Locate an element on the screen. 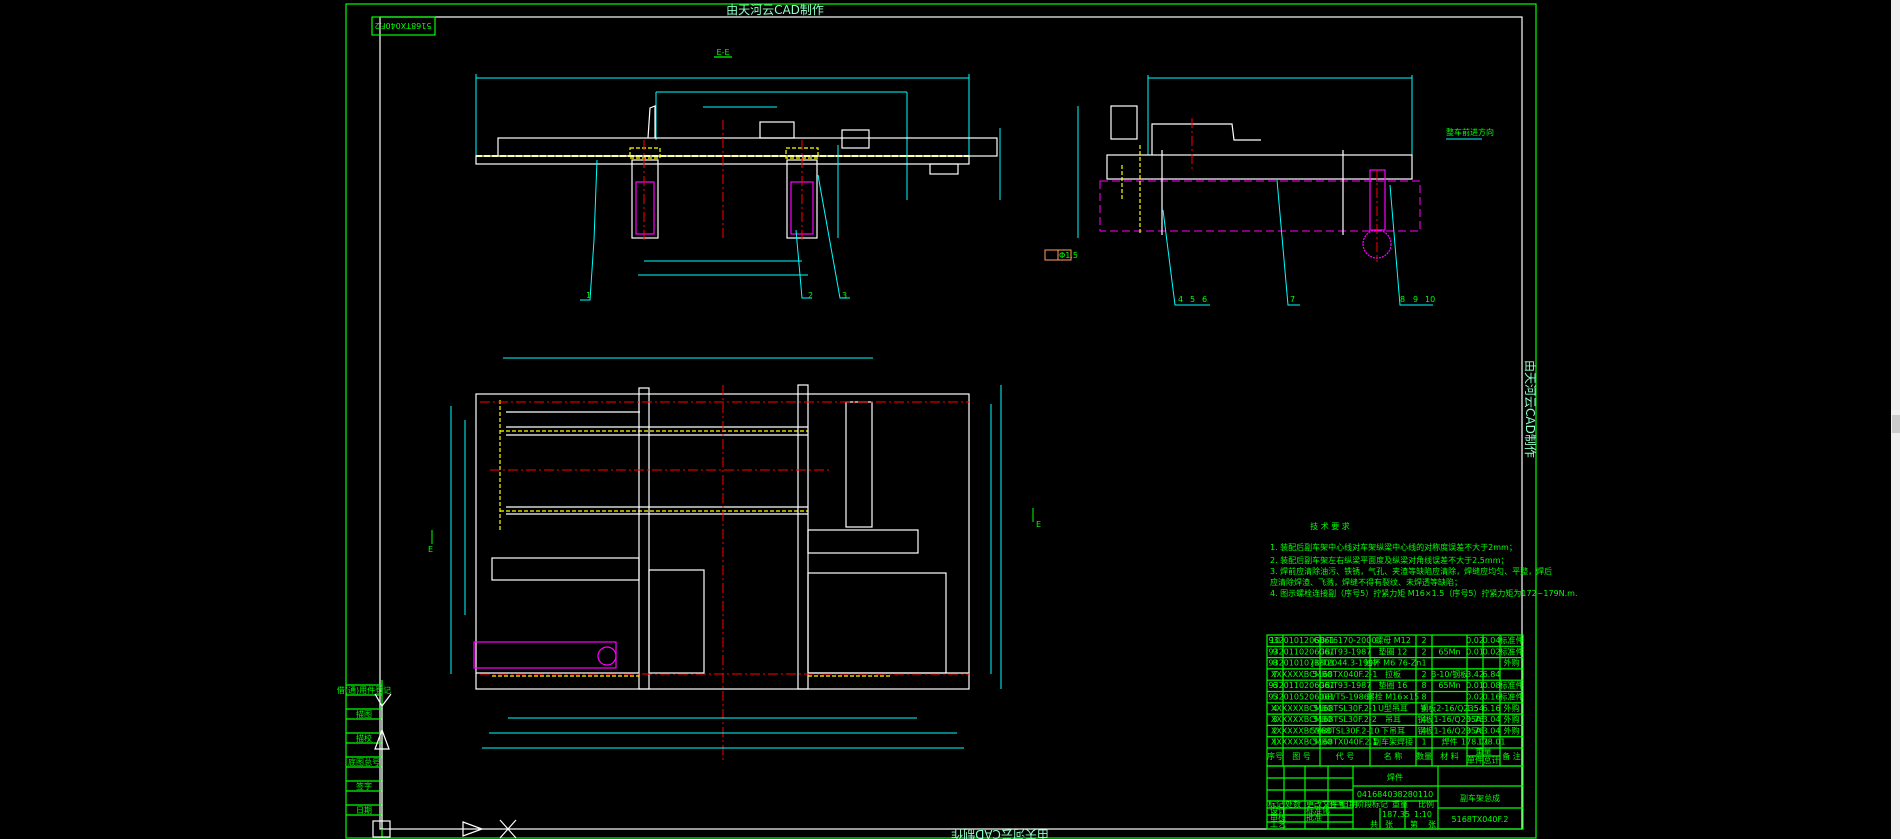 The width and height of the screenshot is (1900, 839). title-label: 批准 is located at coordinates (1314, 817).